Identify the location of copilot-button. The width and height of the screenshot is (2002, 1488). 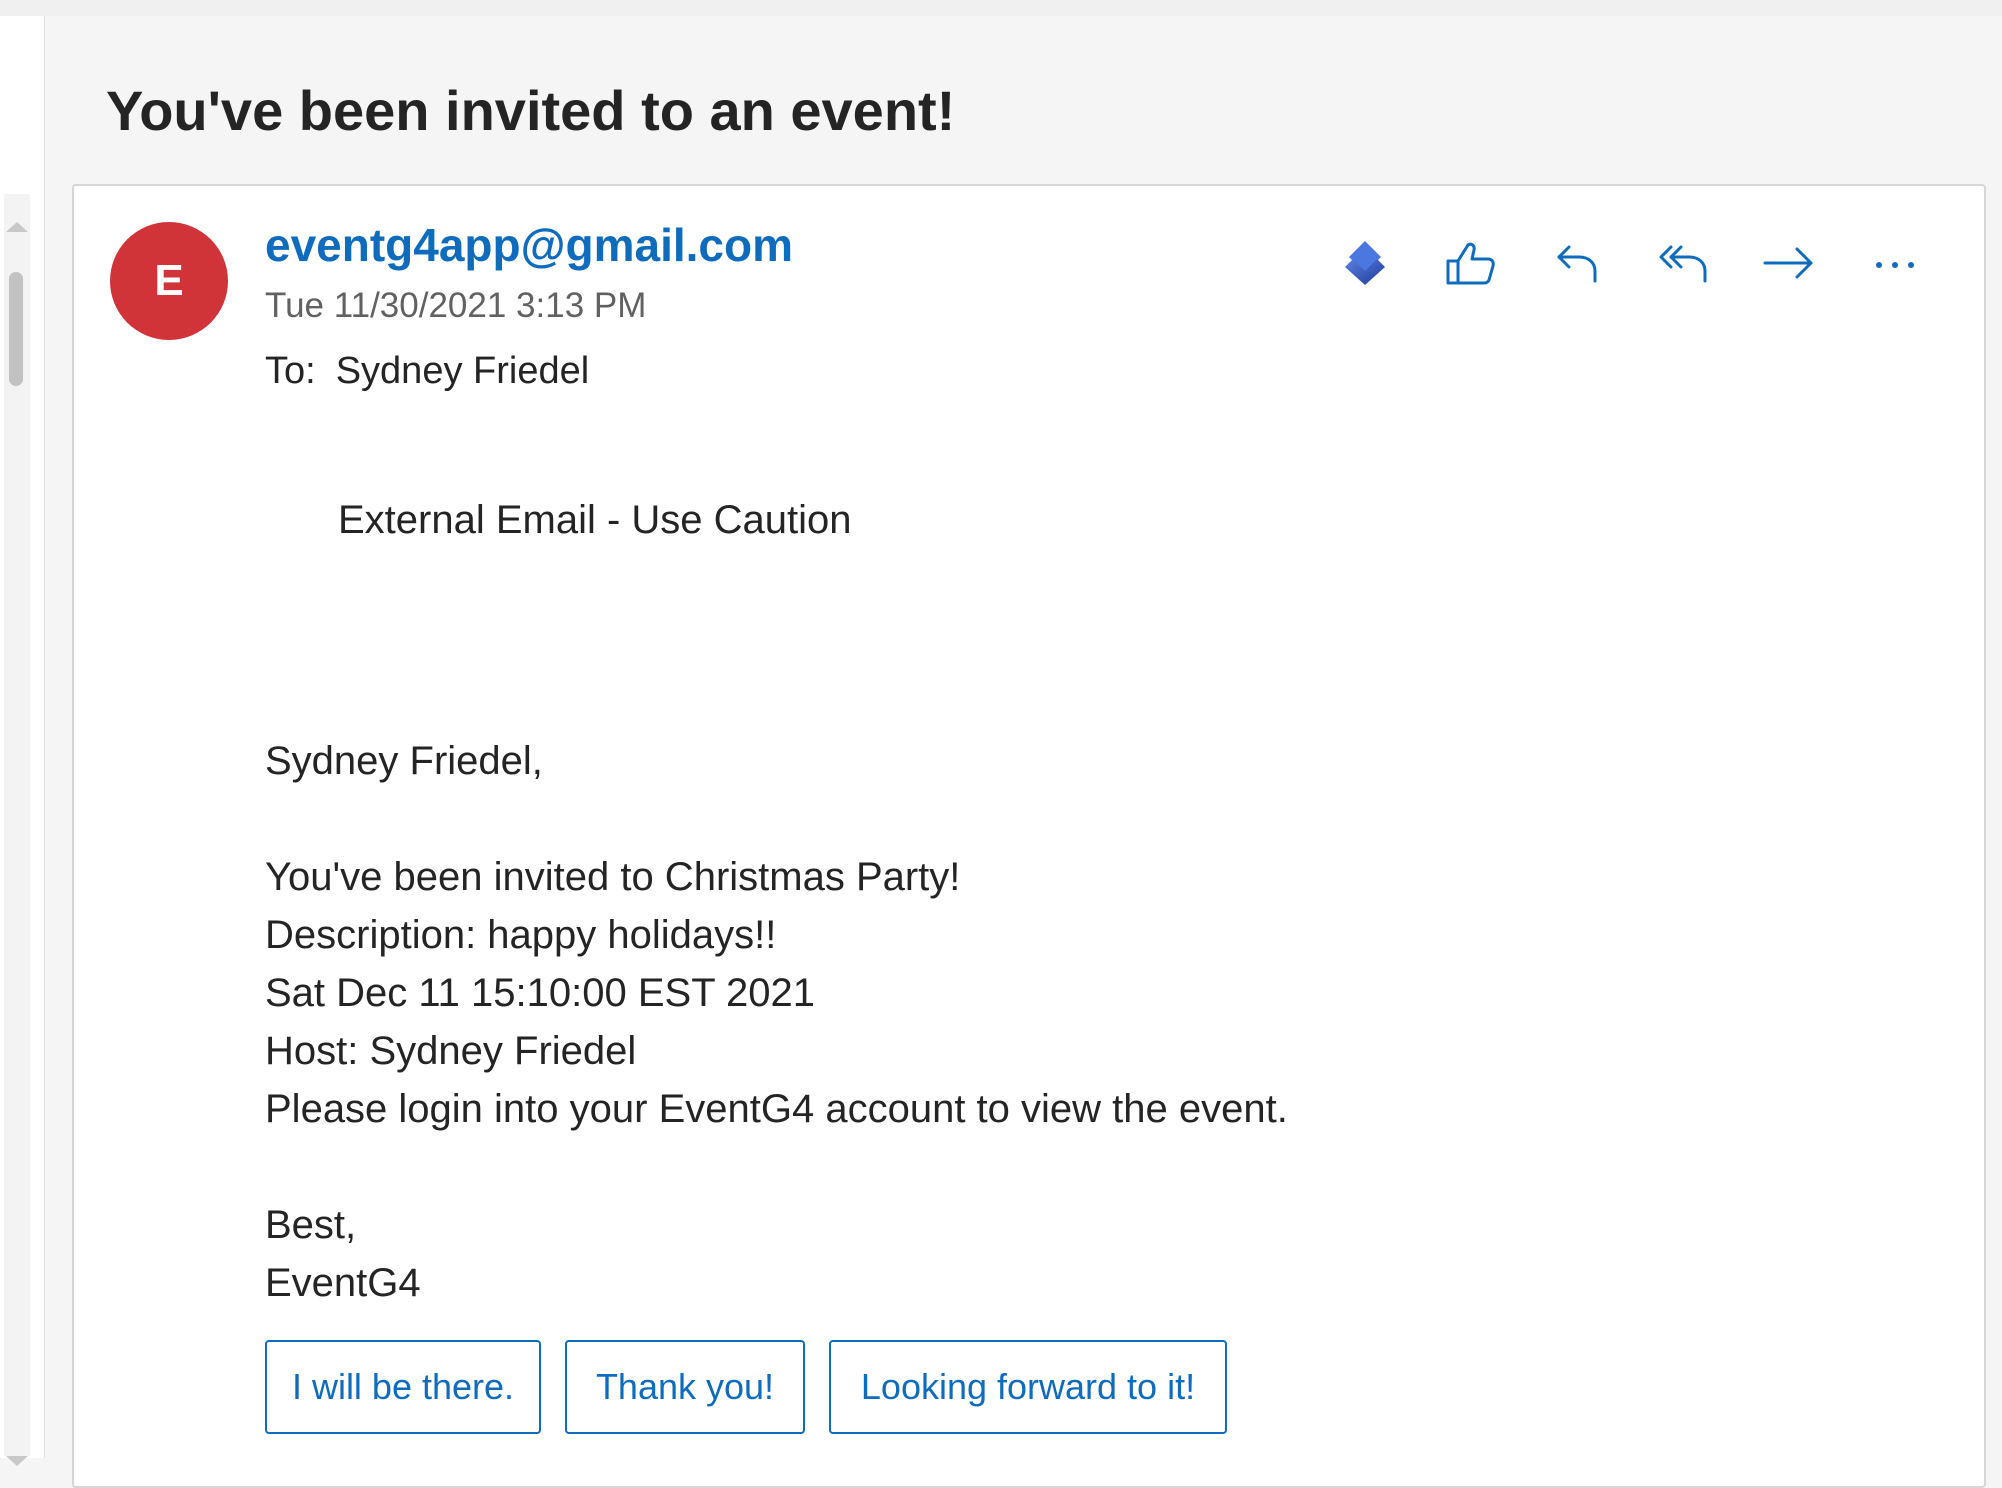
(1365, 263).